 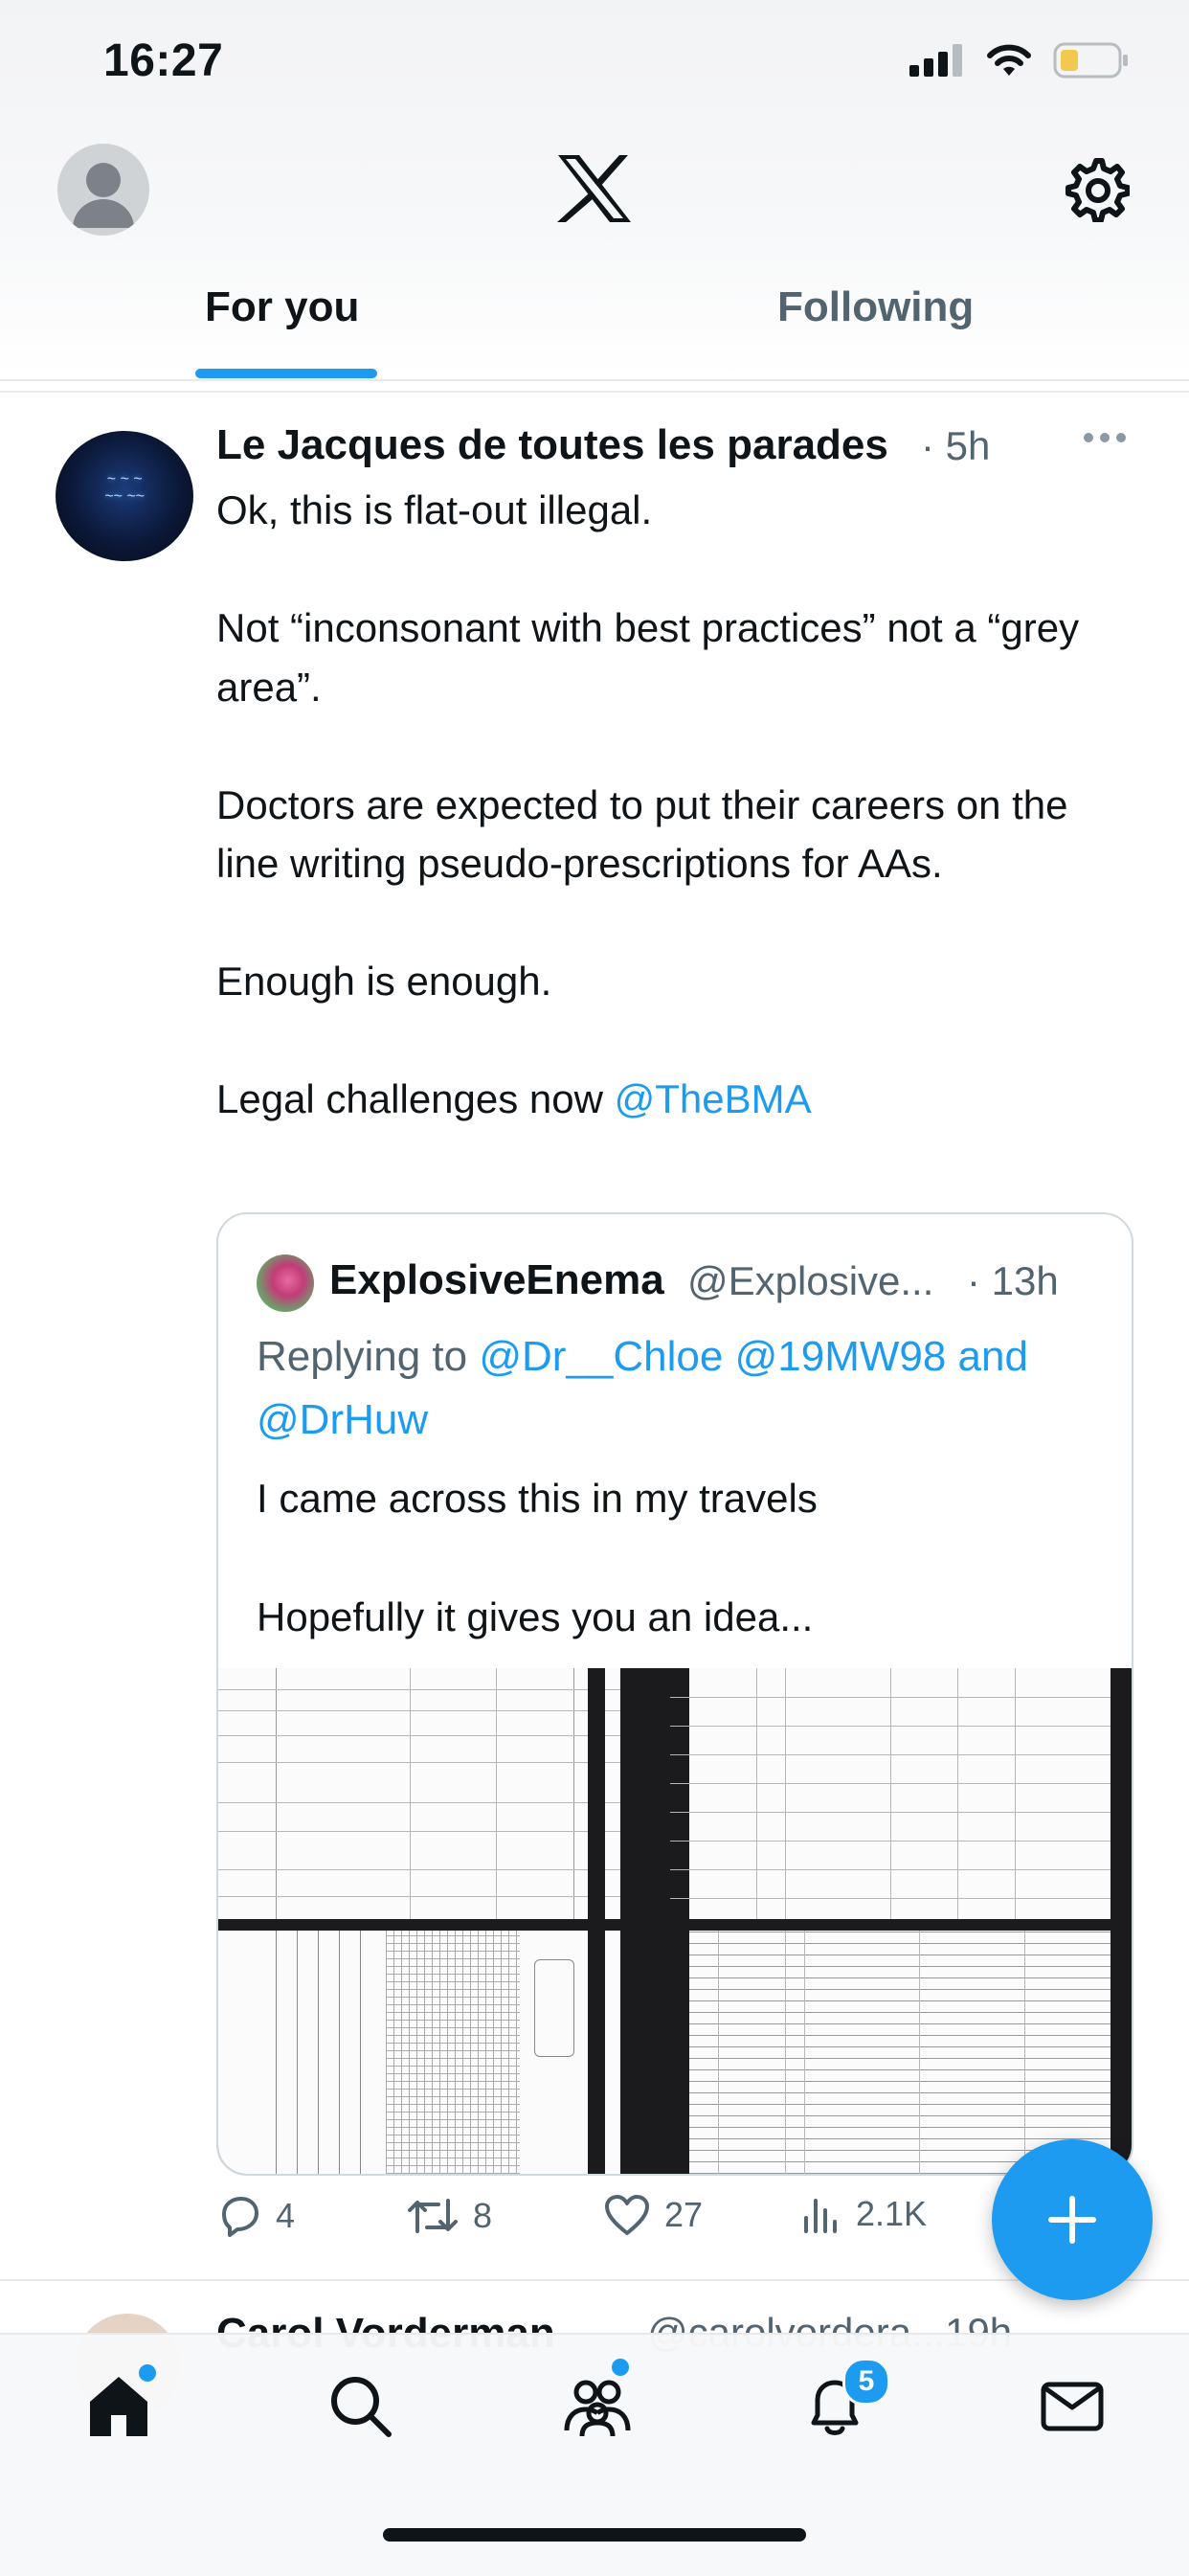 I want to click on home-new-dot, so click(x=147, y=2372).